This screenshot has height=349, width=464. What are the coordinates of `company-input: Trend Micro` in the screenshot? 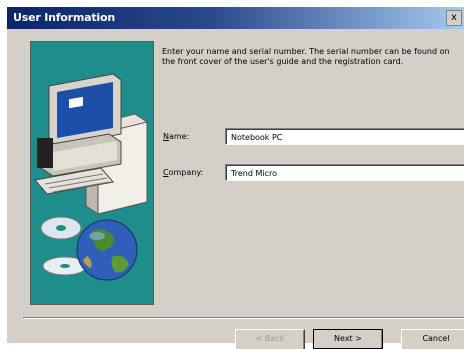 It's located at (344, 172).